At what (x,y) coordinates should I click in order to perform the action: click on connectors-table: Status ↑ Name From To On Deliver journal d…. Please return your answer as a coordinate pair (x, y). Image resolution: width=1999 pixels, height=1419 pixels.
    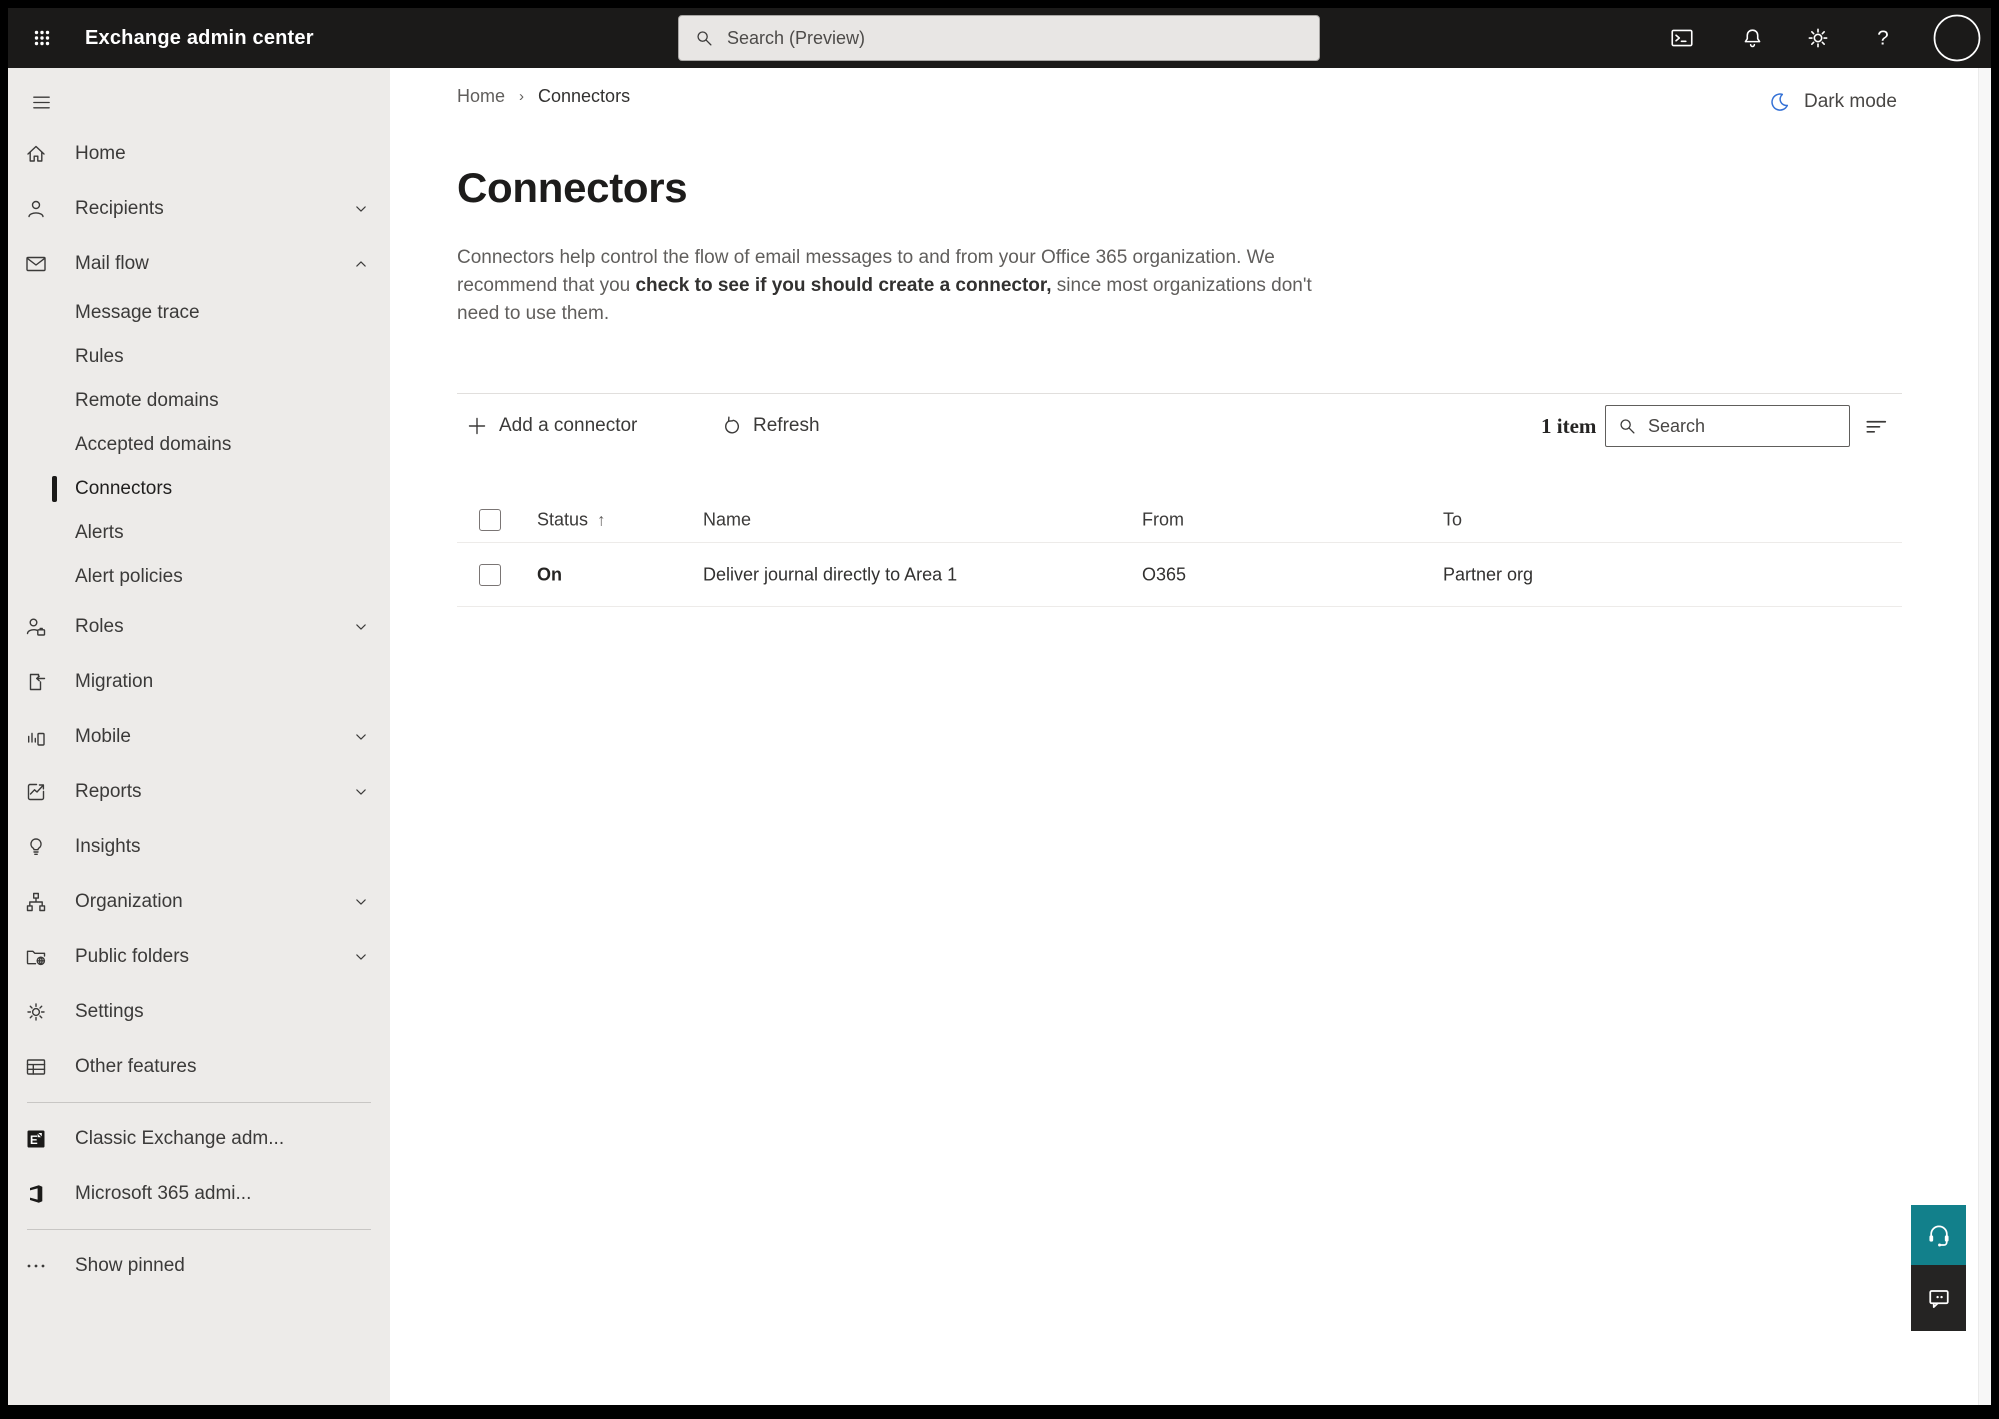
    Looking at the image, I should click on (1179, 552).